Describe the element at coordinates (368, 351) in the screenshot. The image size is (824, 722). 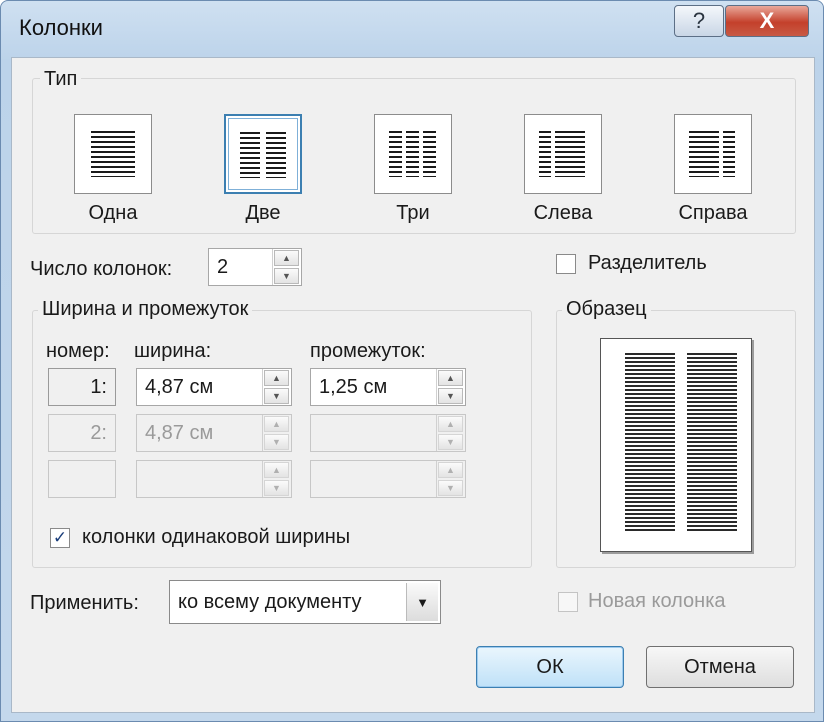
I see `header-spacing: промежуток:` at that location.